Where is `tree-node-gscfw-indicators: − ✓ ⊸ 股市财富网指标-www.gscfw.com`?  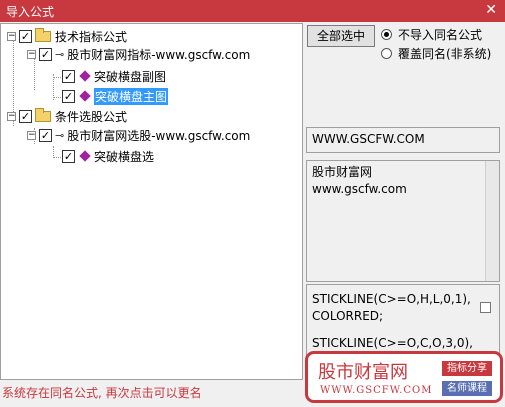
tree-node-gscfw-indicators: − ✓ ⊸ 股市财富网指标-www.gscfw.com is located at coordinates (138, 54).